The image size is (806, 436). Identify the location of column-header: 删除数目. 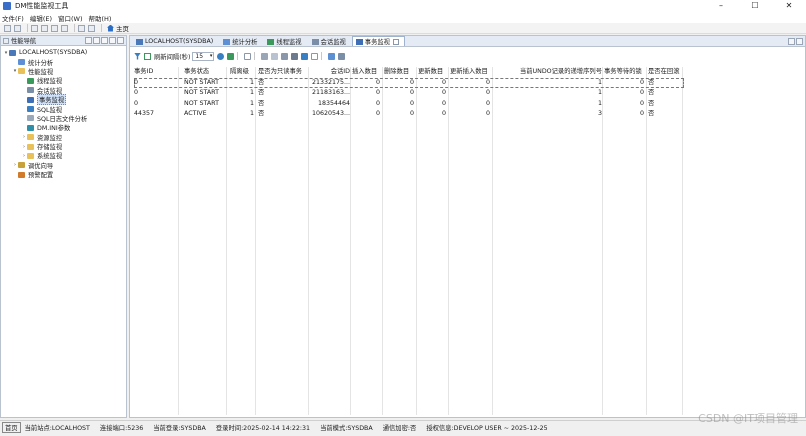
(399, 72).